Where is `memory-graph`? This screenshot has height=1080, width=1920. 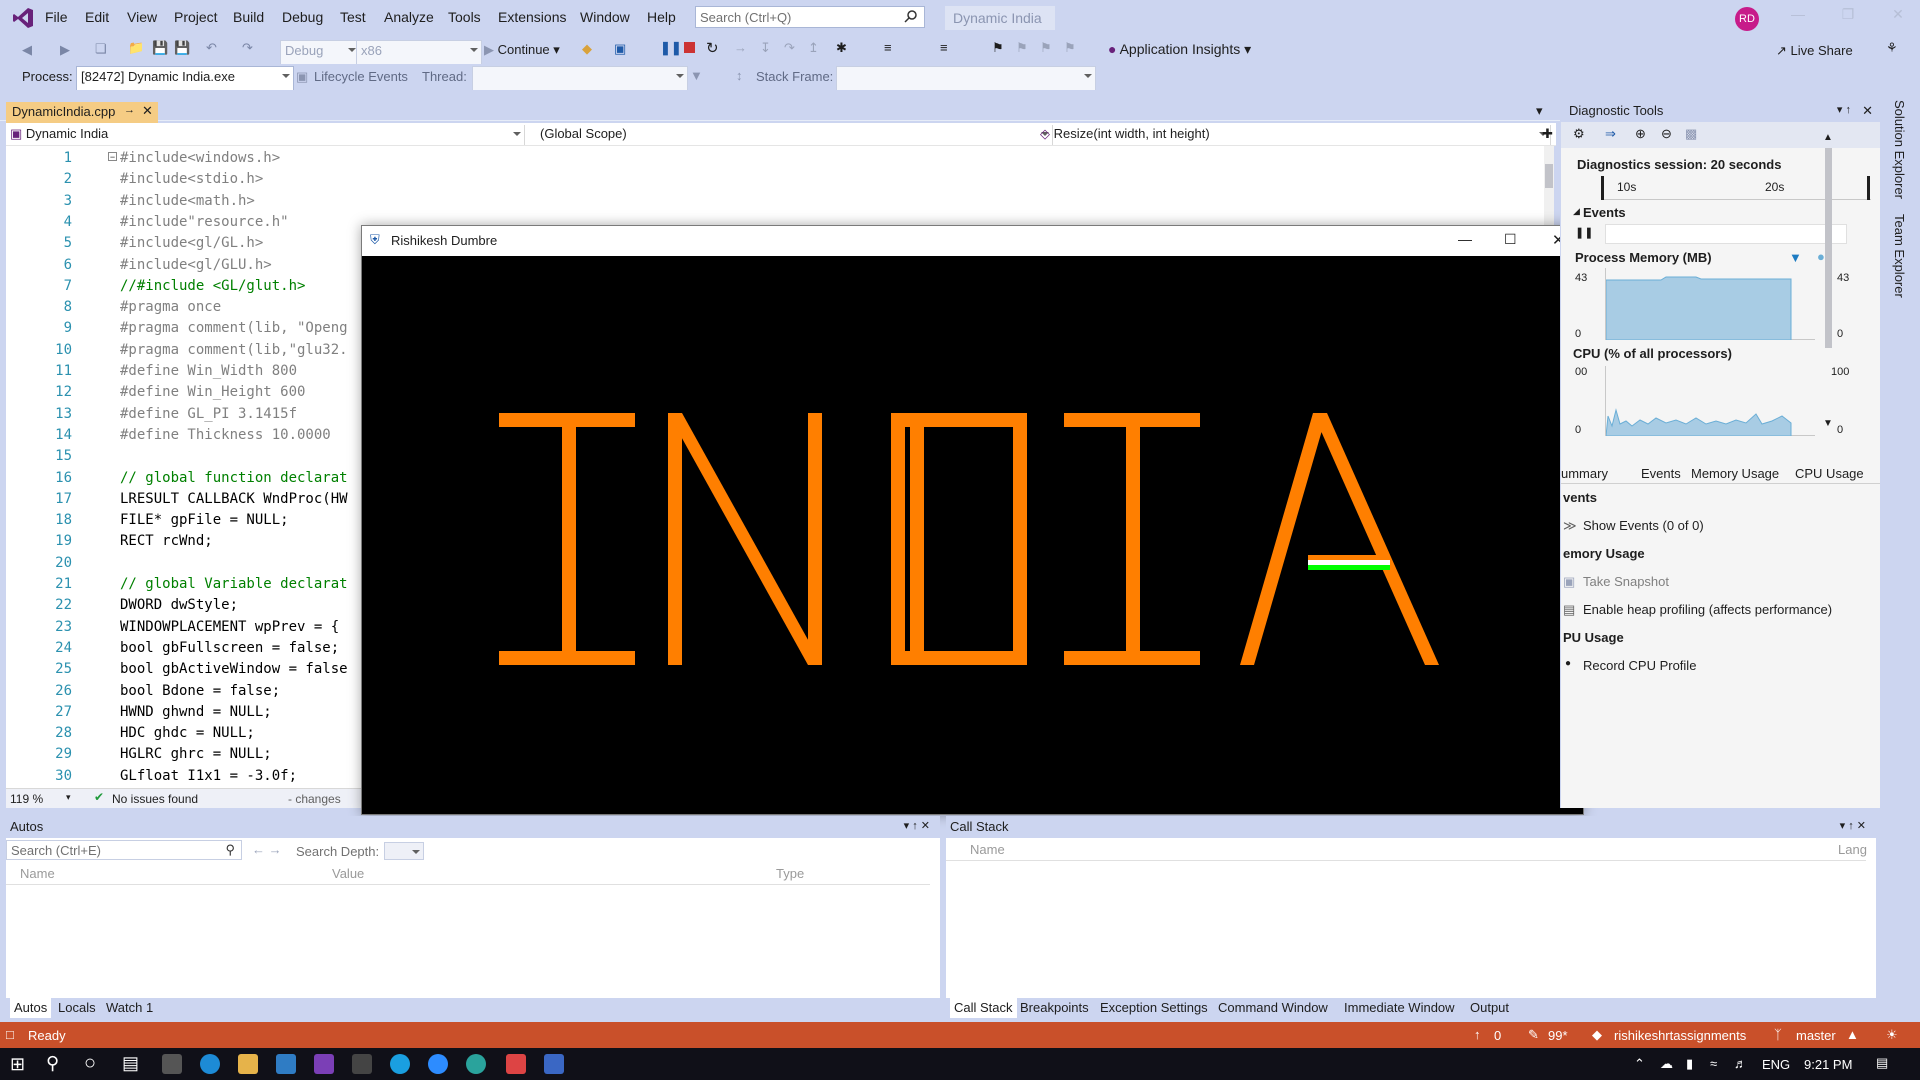
memory-graph is located at coordinates (1710, 304).